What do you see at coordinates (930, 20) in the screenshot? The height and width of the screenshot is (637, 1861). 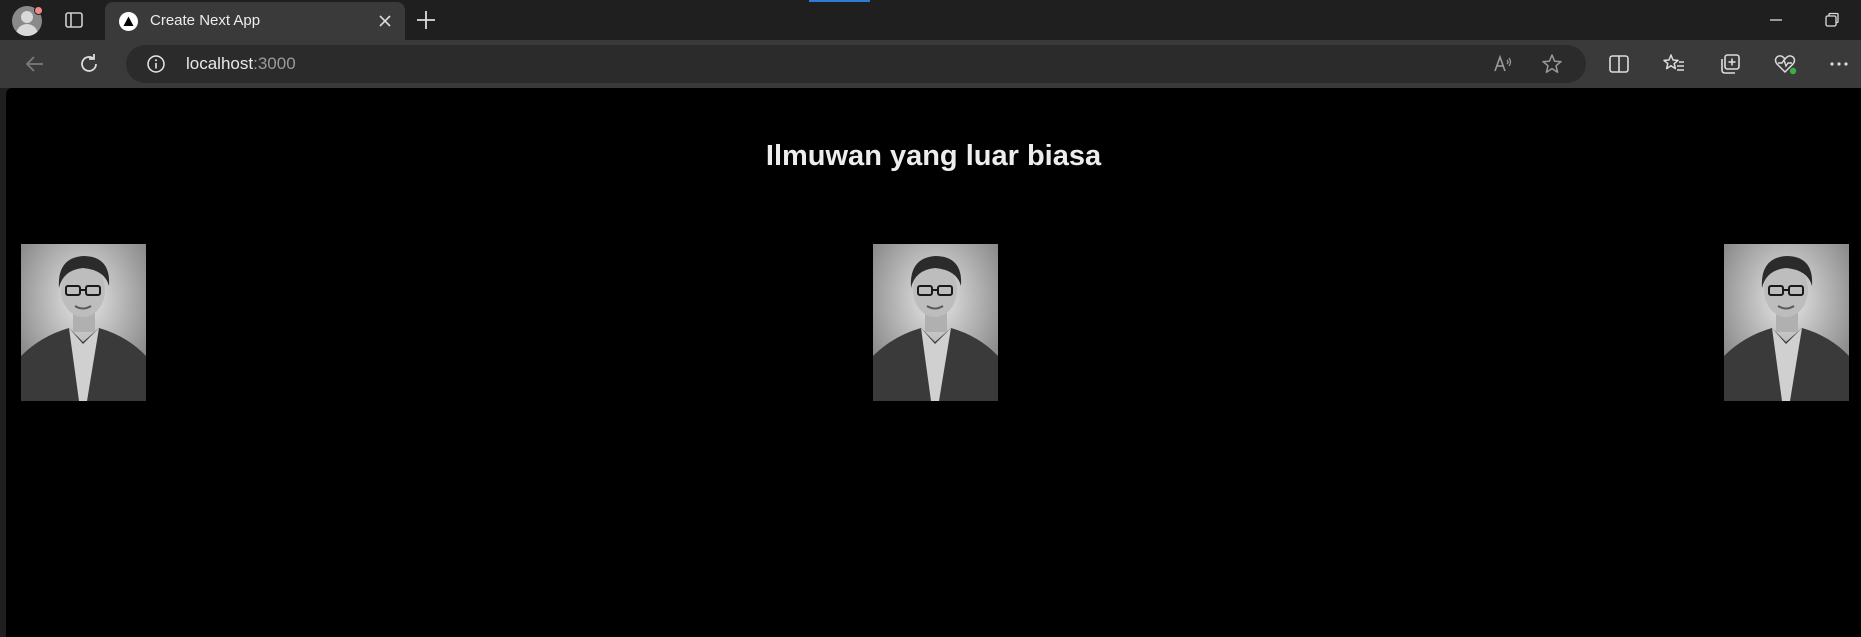 I see `tab-bar: Create Next App` at bounding box center [930, 20].